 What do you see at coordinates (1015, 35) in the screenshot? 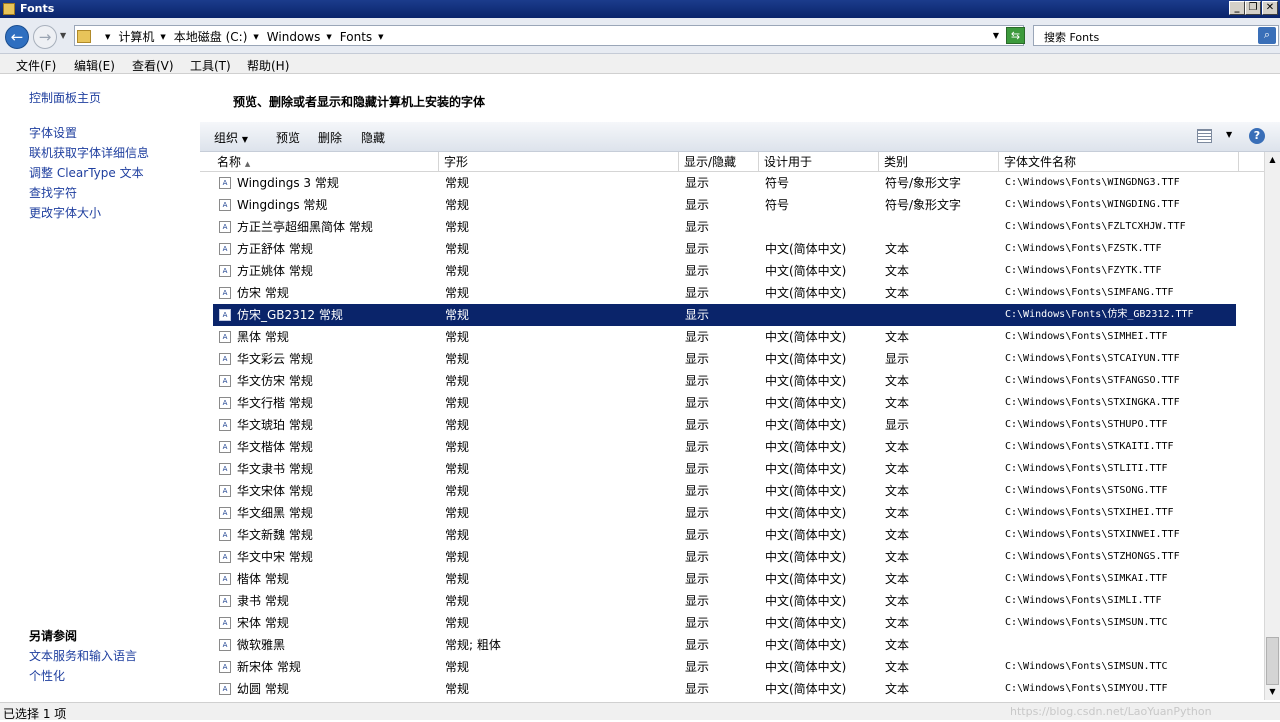
I see `refresh-button: ⇆` at bounding box center [1015, 35].